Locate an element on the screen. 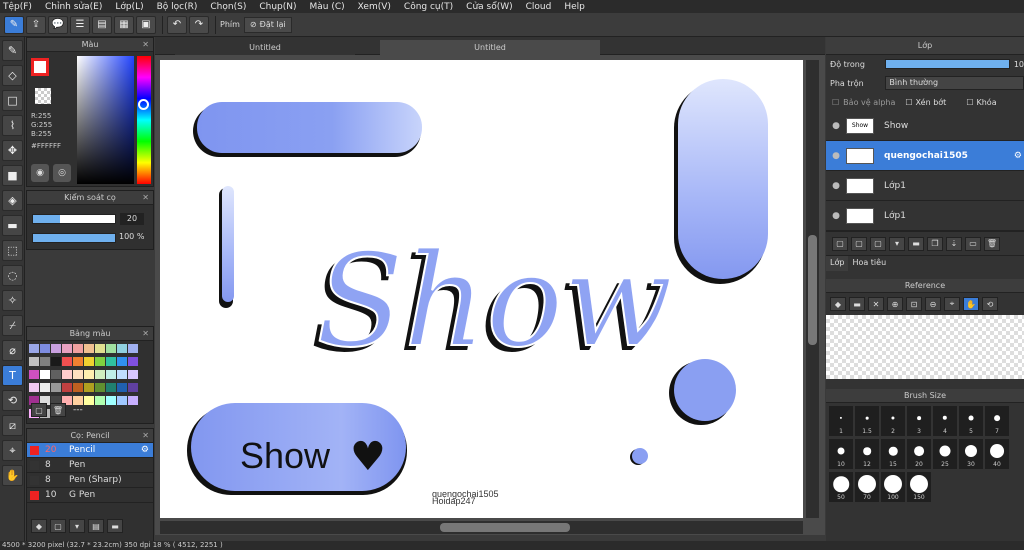 Image resolution: width=1024 pixels, height=550 pixels. brush-copy-icon: ▾ is located at coordinates (77, 526).